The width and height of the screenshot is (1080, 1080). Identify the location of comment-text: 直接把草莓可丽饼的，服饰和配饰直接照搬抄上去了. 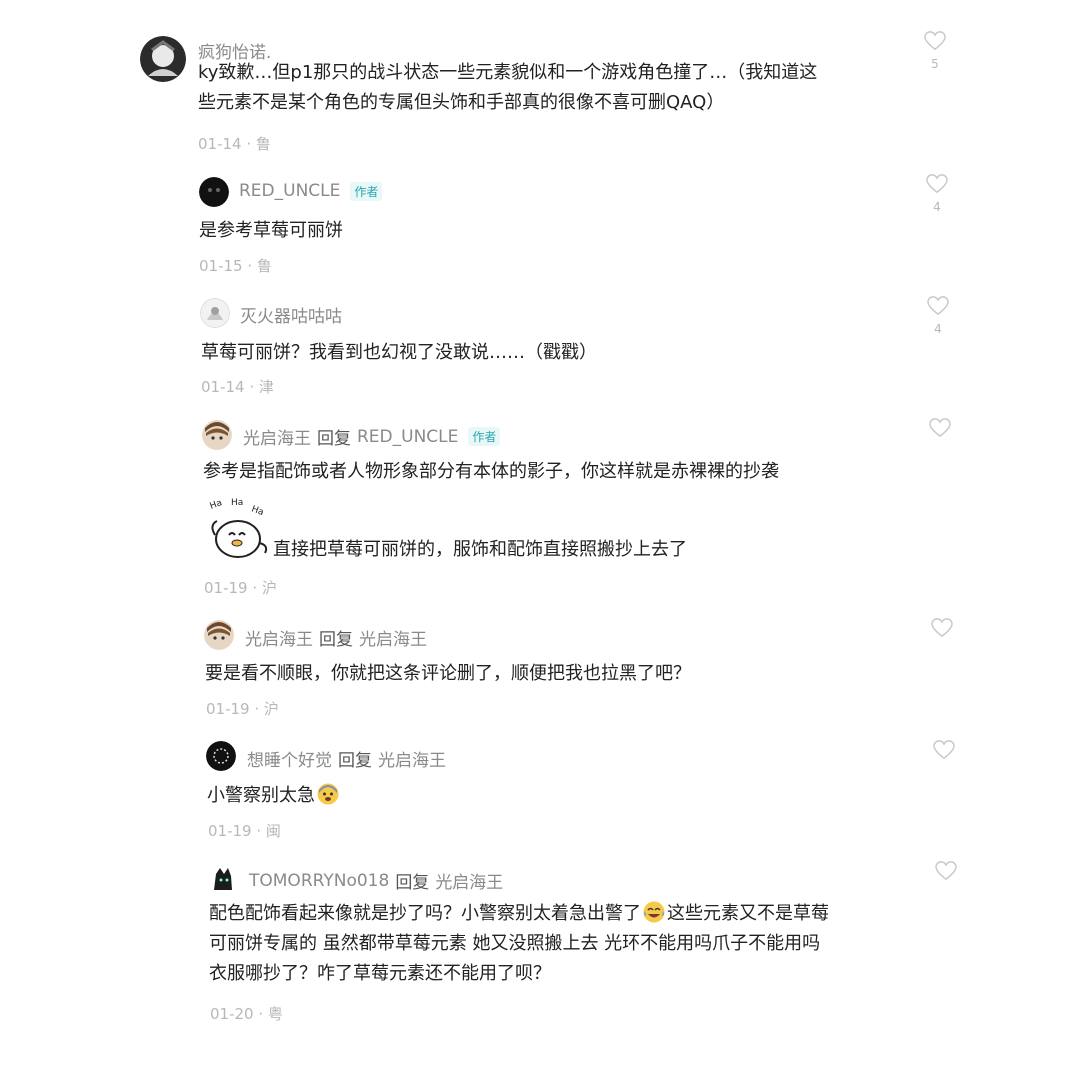
(480, 550).